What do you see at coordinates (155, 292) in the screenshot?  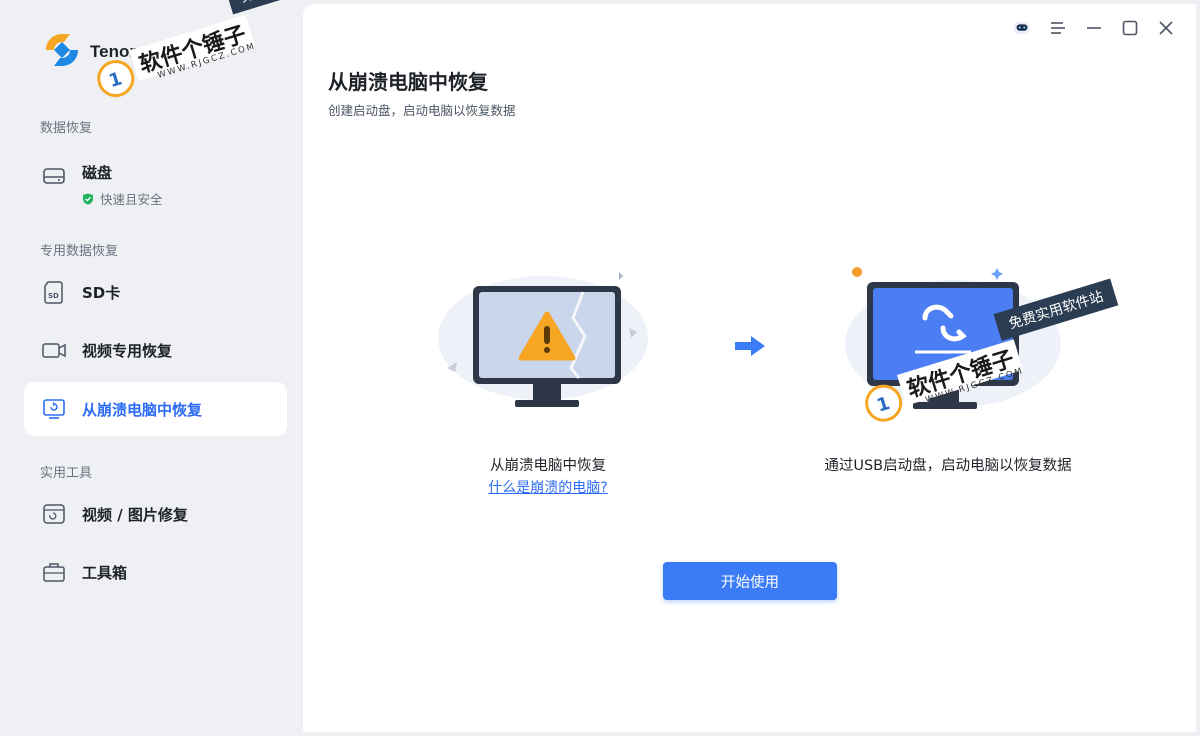 I see `sidebar-item-sd-card: SD SD卡` at bounding box center [155, 292].